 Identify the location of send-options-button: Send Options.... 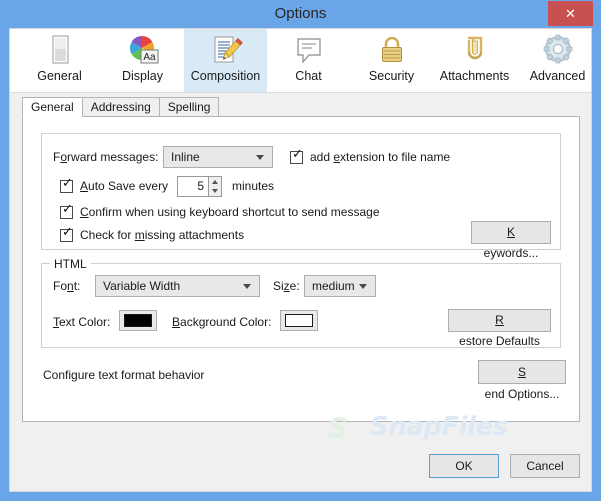
(522, 380).